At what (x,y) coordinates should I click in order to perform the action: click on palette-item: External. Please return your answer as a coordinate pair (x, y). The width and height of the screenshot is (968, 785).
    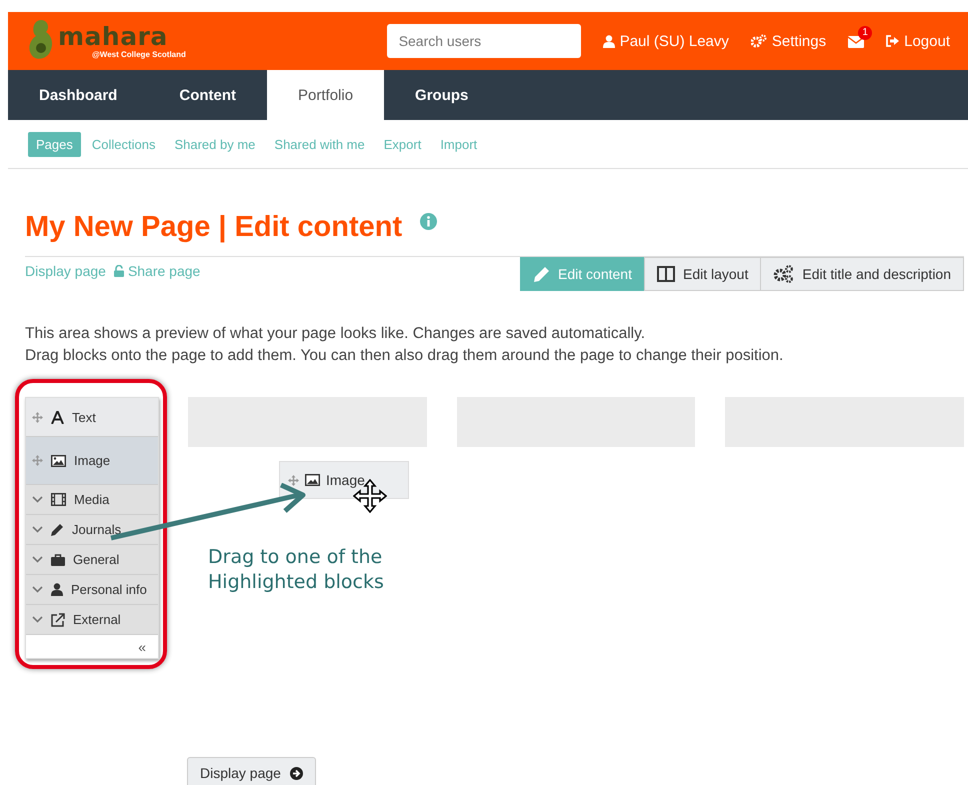
    Looking at the image, I should click on (92, 620).